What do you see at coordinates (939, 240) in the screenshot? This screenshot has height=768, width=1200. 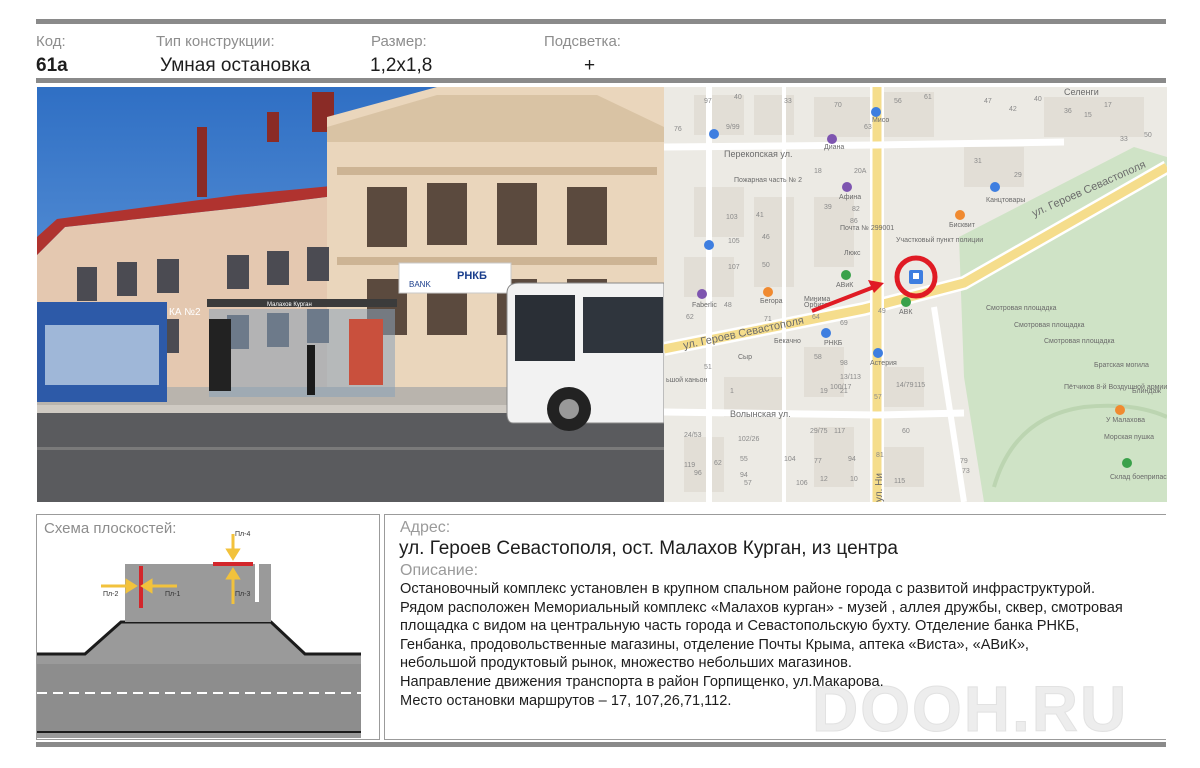 I see `poi-police: Участковый пункт полиции` at bounding box center [939, 240].